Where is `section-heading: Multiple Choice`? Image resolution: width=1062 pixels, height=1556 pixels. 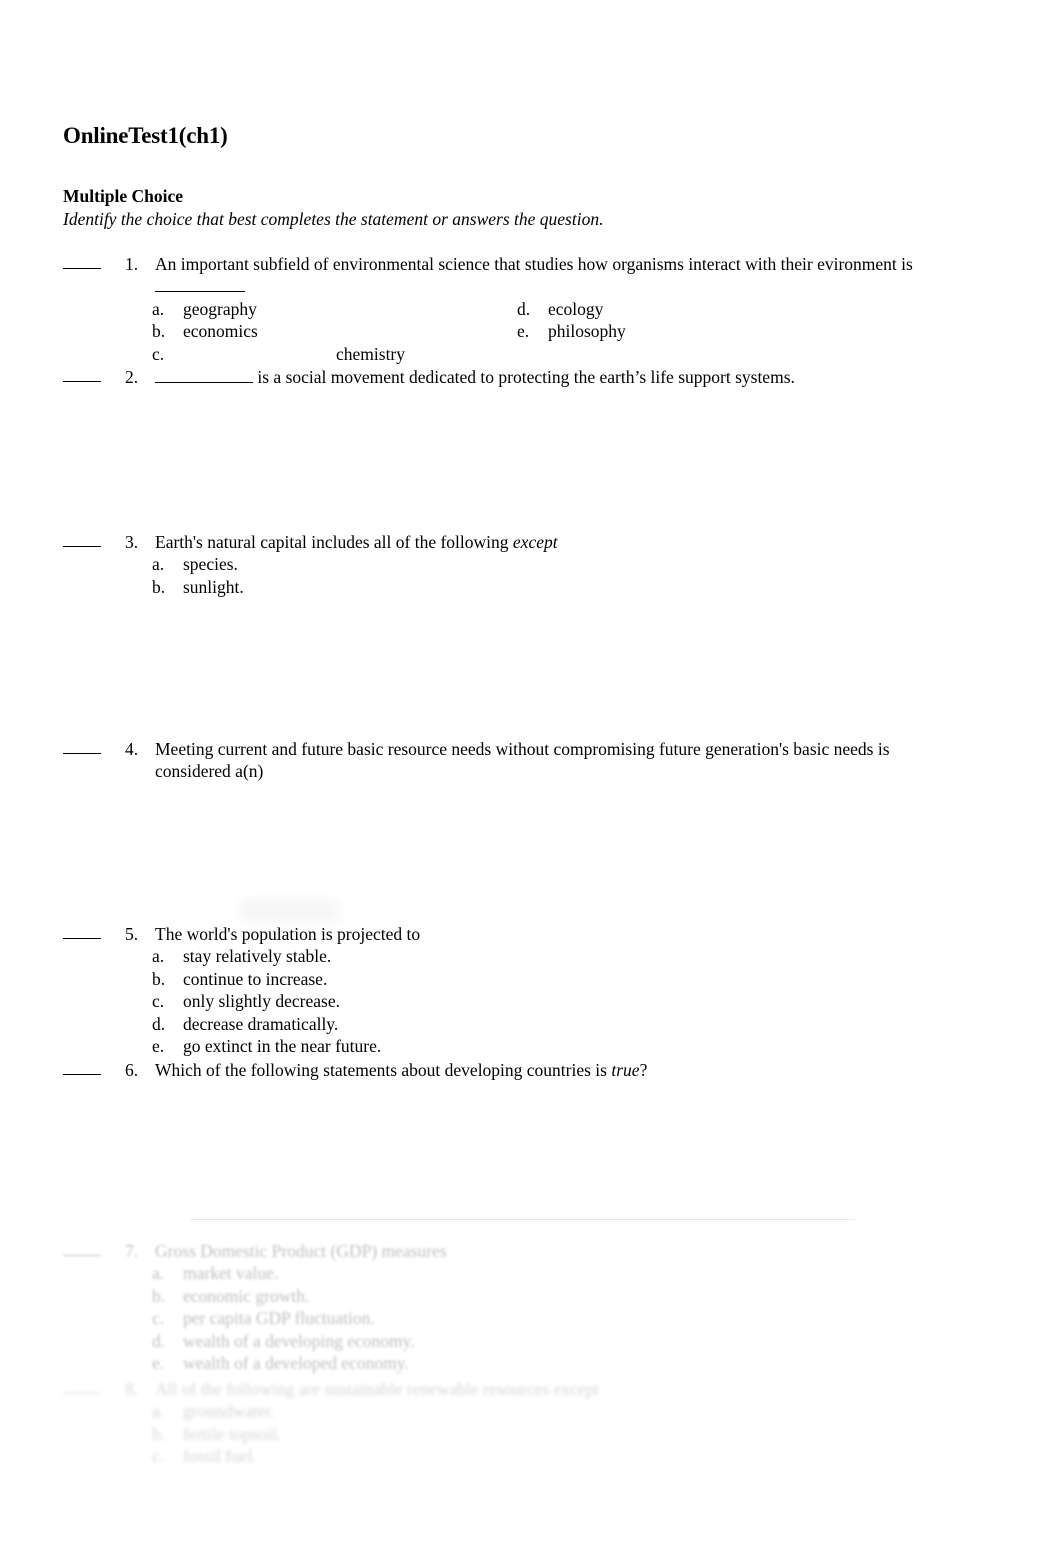
section-heading: Multiple Choice is located at coordinates (123, 196).